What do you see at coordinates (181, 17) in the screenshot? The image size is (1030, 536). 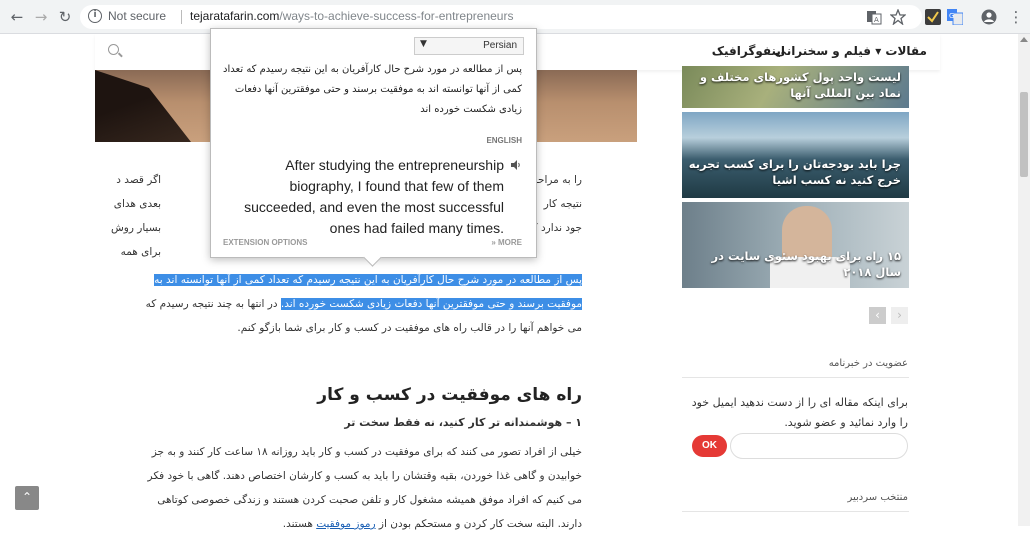 I see `address-separator` at bounding box center [181, 17].